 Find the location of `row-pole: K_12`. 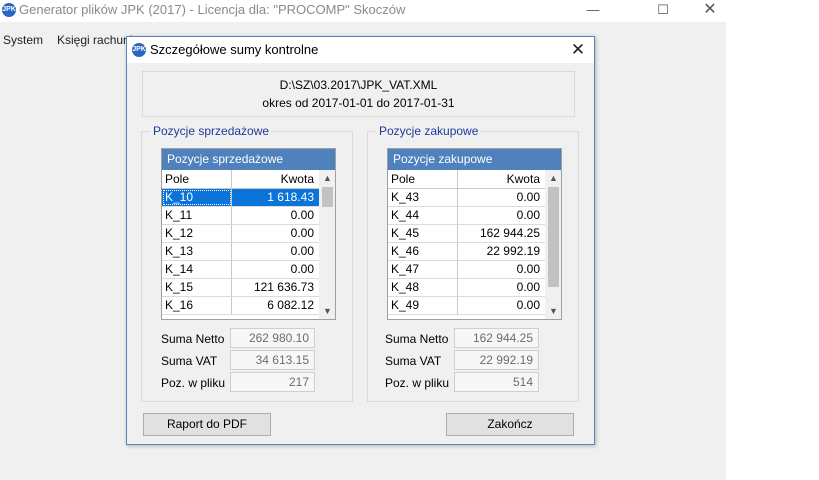

row-pole: K_12 is located at coordinates (197, 233).